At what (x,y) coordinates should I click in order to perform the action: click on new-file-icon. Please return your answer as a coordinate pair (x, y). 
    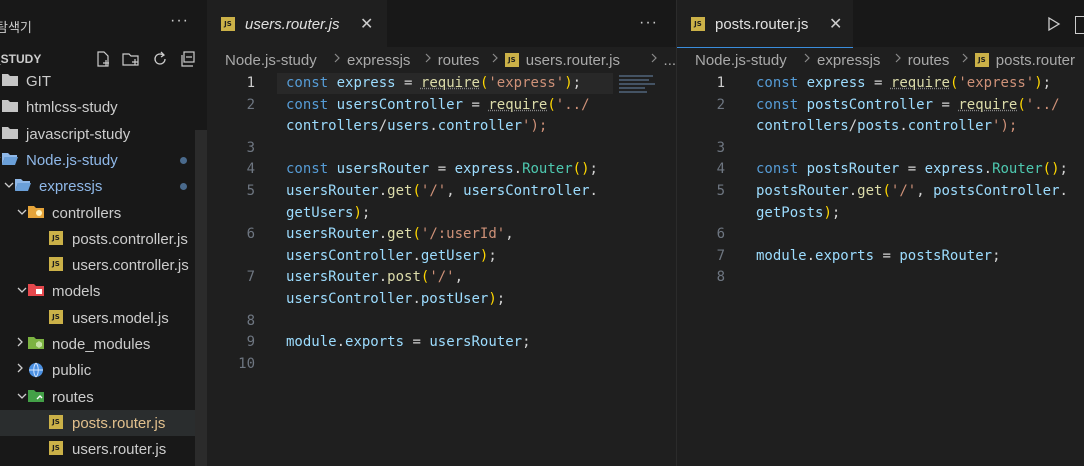
    Looking at the image, I should click on (103, 59).